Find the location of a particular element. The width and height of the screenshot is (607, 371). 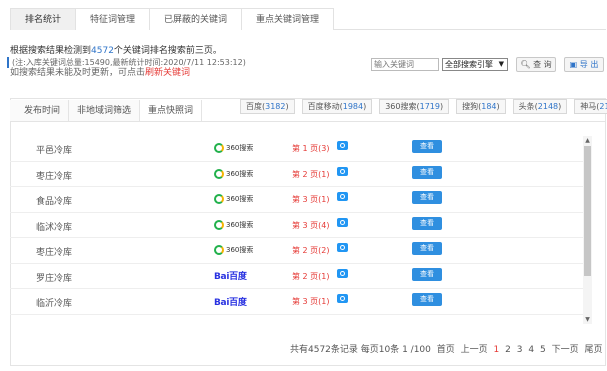

tab-key-keywords: 重点关键词管理 is located at coordinates (288, 19).